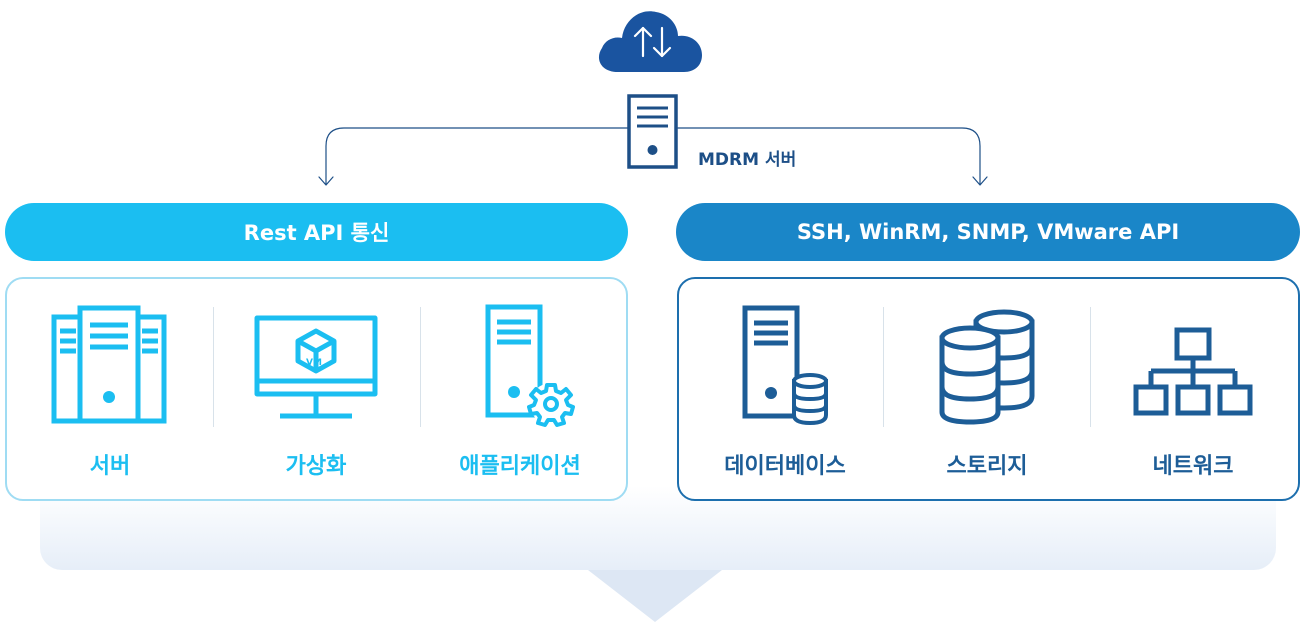 This screenshot has width=1305, height=625. Describe the element at coordinates (316, 232) in the screenshot. I see `rest-api-header: Rest API 통신` at that location.